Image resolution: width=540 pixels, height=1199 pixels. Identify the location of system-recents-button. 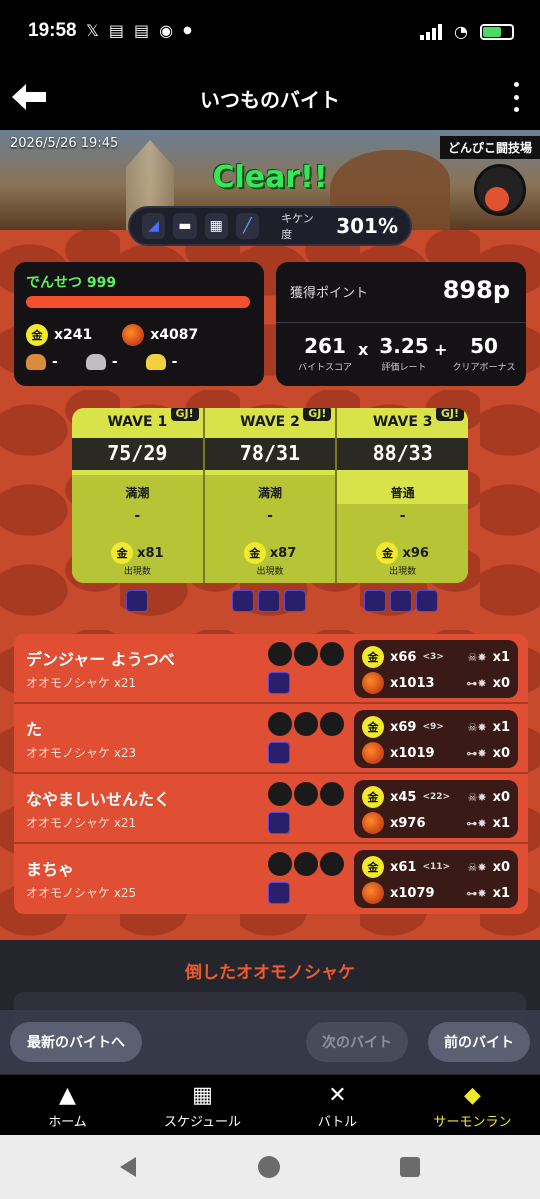
(410, 1167).